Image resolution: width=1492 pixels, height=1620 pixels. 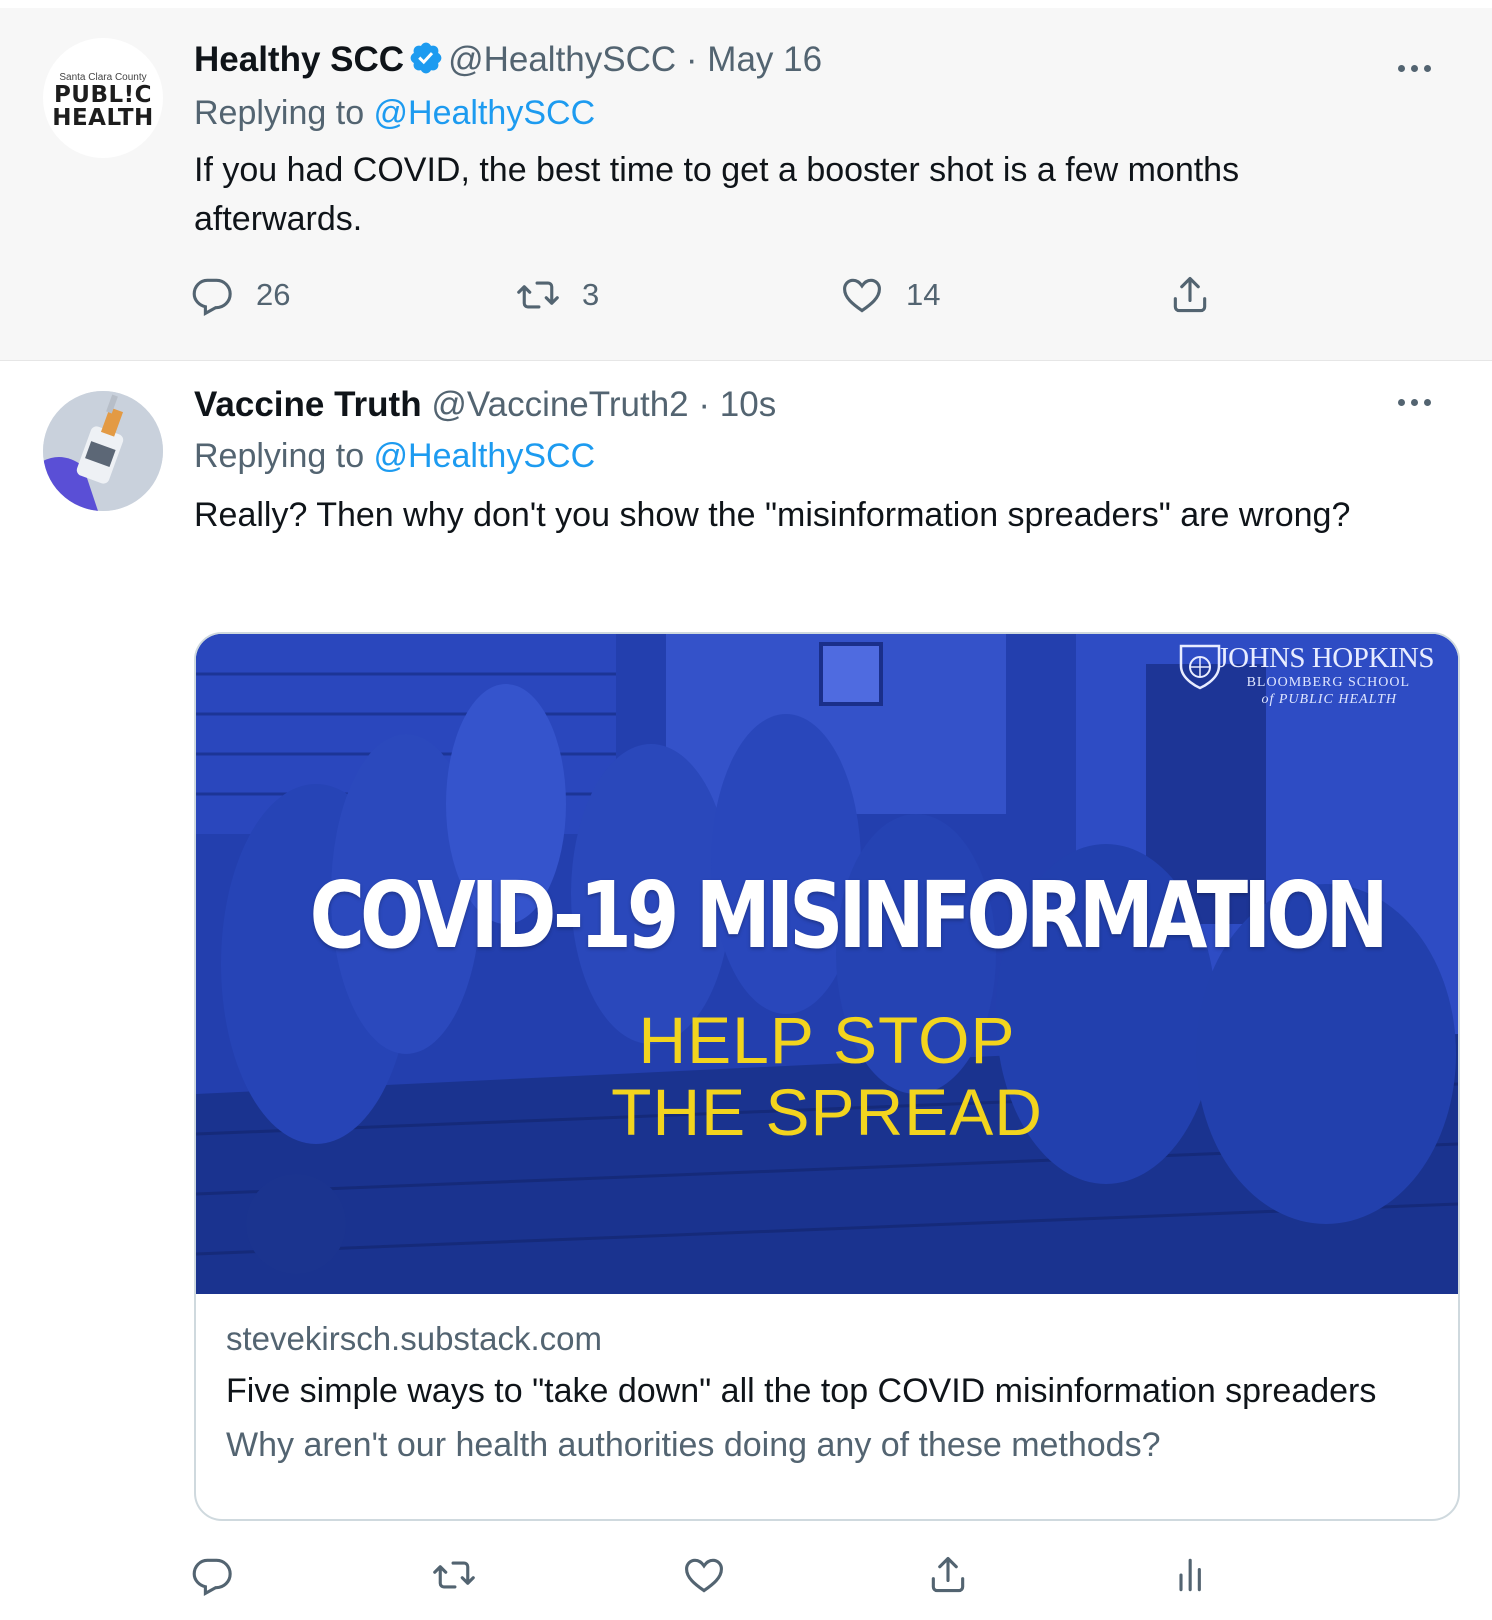 I want to click on avatar-vaccinetruth, so click(x=103, y=451).